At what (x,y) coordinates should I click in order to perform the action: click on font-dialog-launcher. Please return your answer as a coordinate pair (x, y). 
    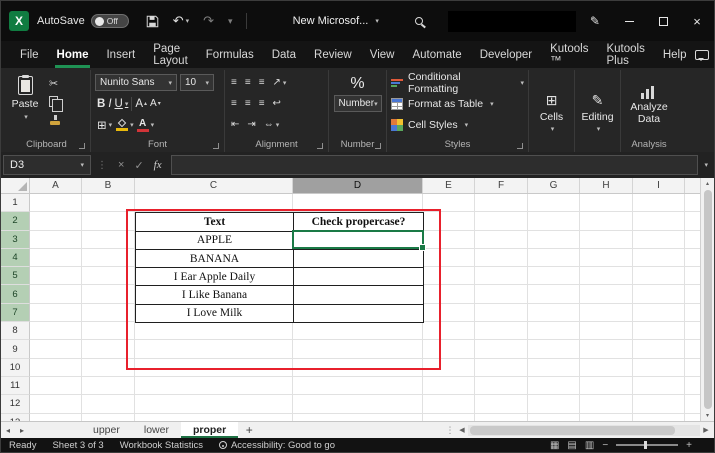
    Looking at the image, I should click on (216, 146).